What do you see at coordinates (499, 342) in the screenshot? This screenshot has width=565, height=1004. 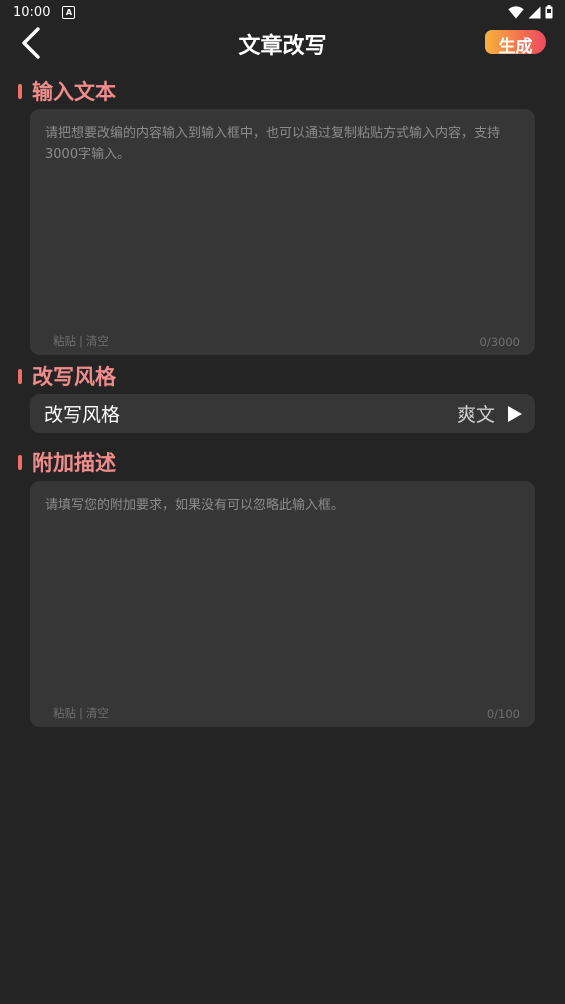 I see `input-char-counter: 0/3000` at bounding box center [499, 342].